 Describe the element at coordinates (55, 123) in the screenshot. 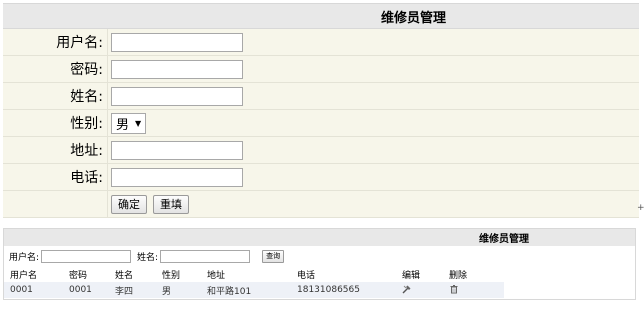

I see `gender-label: 性别:` at that location.